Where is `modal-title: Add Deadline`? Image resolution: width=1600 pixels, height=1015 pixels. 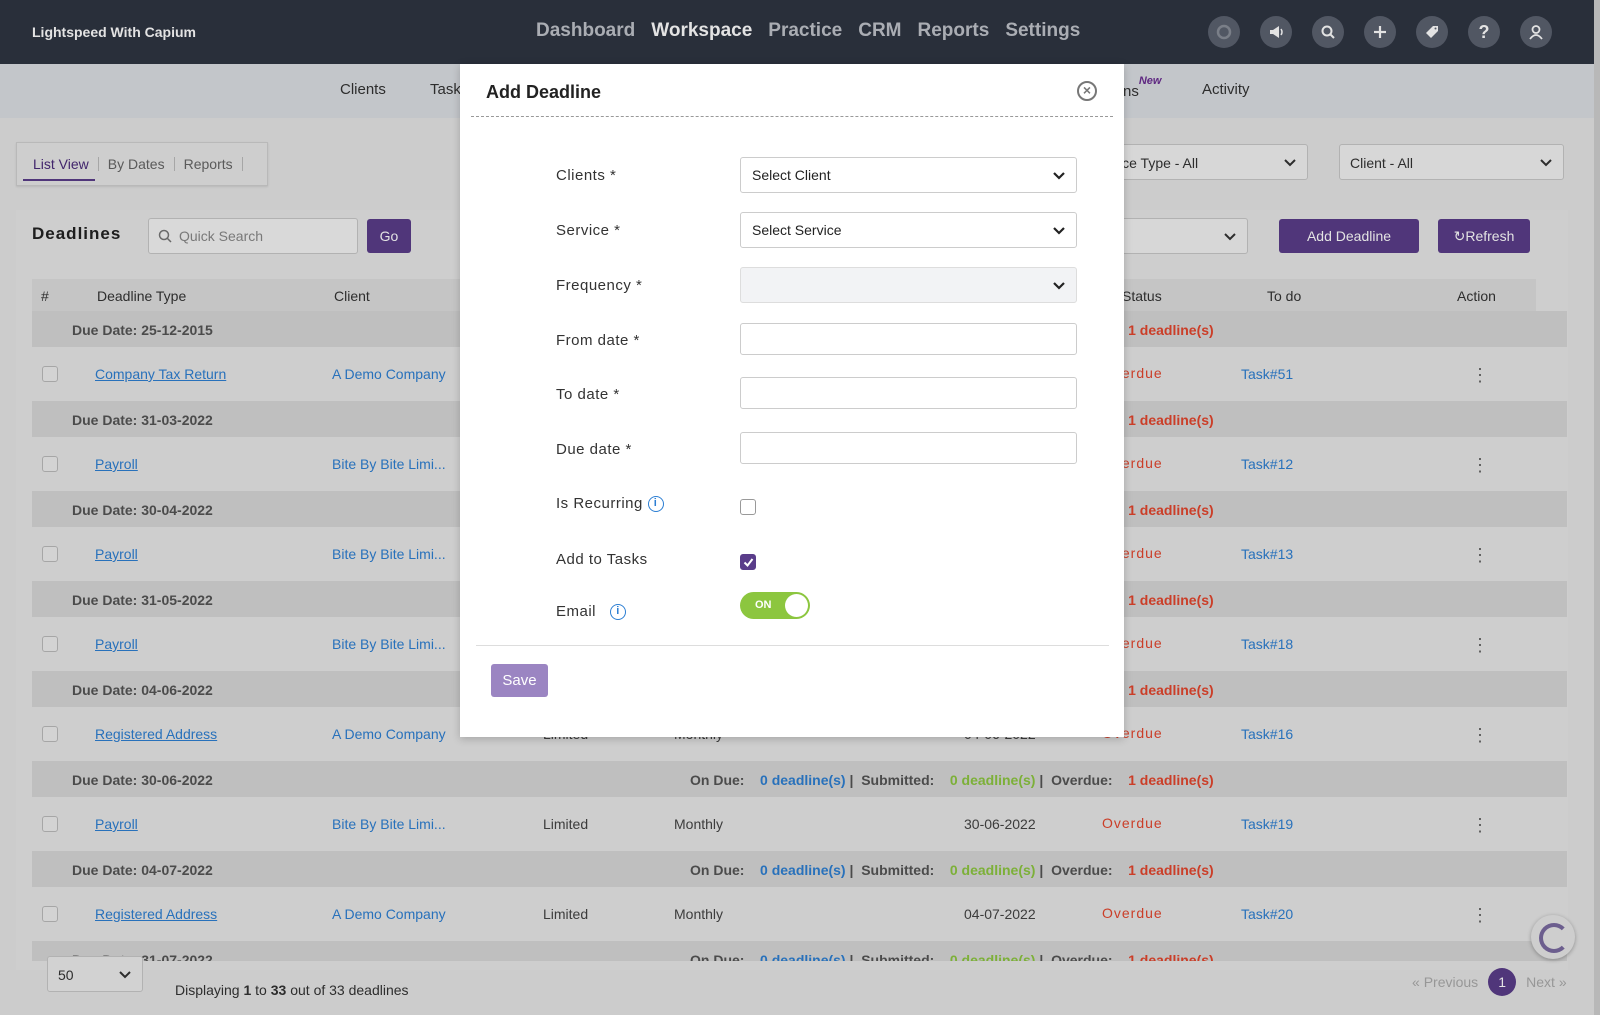 modal-title: Add Deadline is located at coordinates (544, 92).